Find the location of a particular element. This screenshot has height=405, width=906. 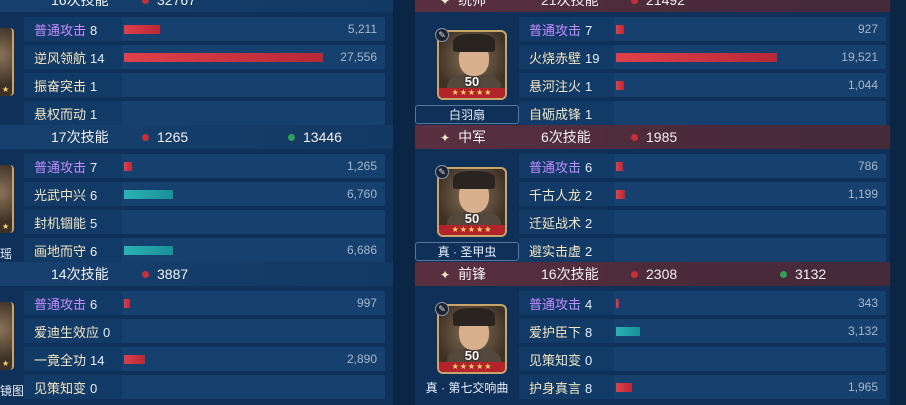

skill-row: 普通攻击 6 786 is located at coordinates (702, 166).